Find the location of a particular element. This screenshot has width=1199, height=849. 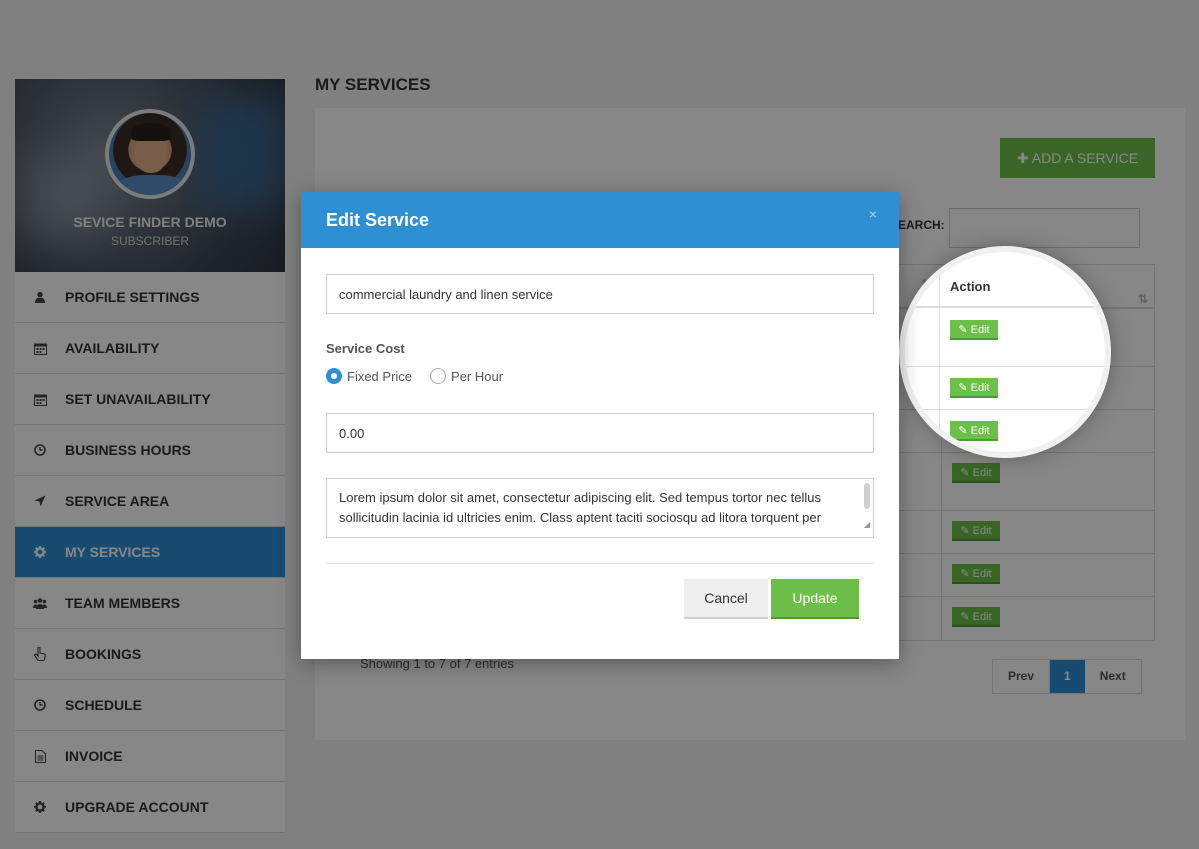

fixed-price-label: Fixed Price is located at coordinates (380, 376).